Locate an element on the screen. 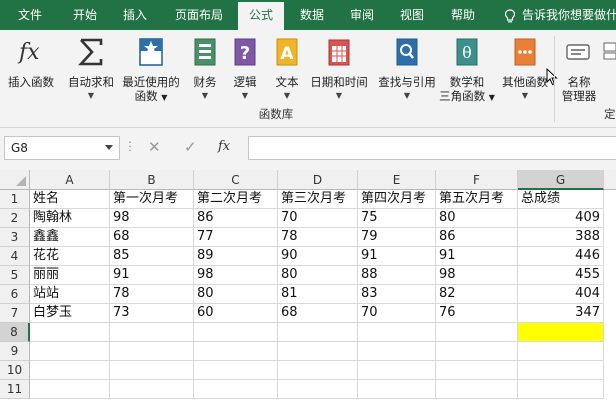 The height and width of the screenshot is (400, 616). table-cell: 82 is located at coordinates (477, 294).